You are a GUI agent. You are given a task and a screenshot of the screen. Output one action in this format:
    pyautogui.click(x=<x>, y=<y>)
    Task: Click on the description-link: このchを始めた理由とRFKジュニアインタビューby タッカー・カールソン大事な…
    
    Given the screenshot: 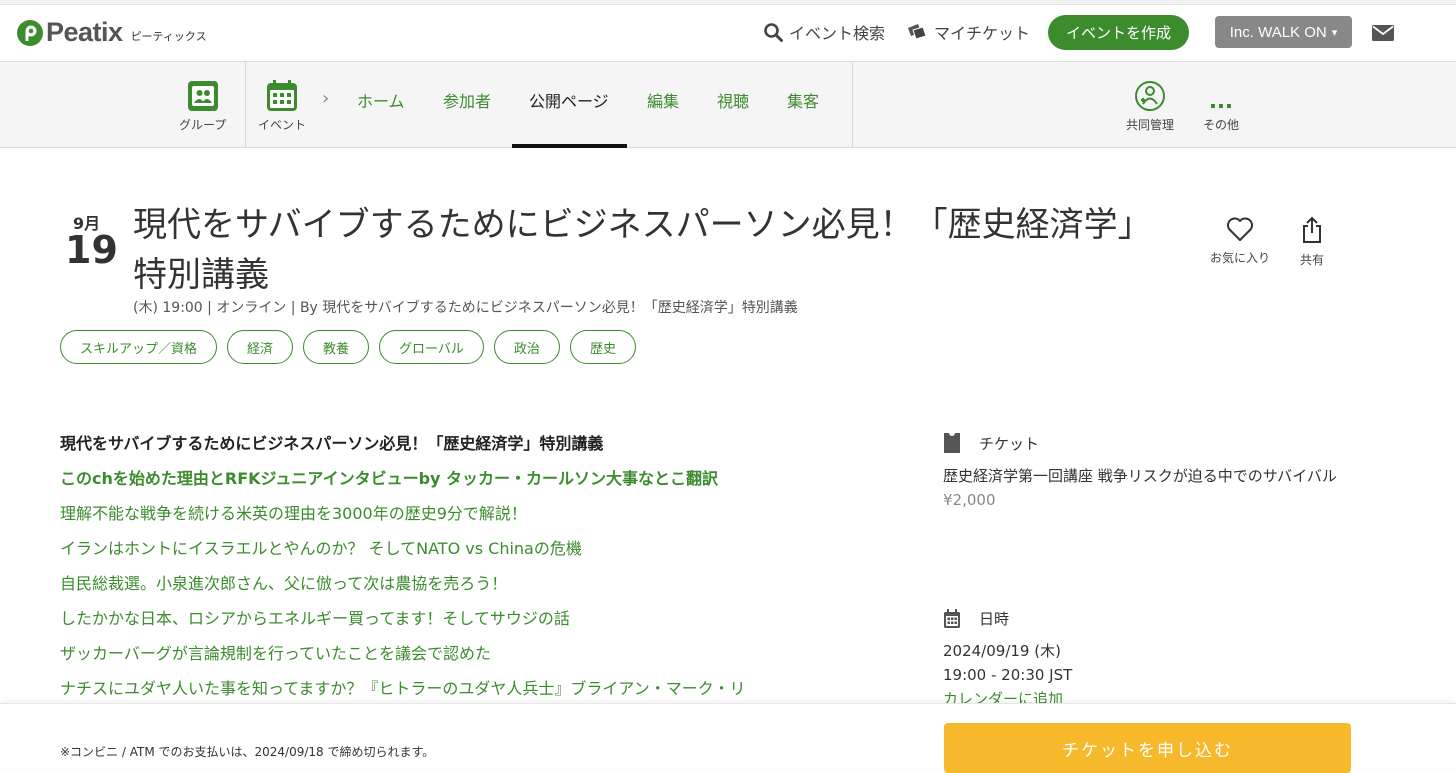 What is the action you would take?
    pyautogui.click(x=460, y=484)
    